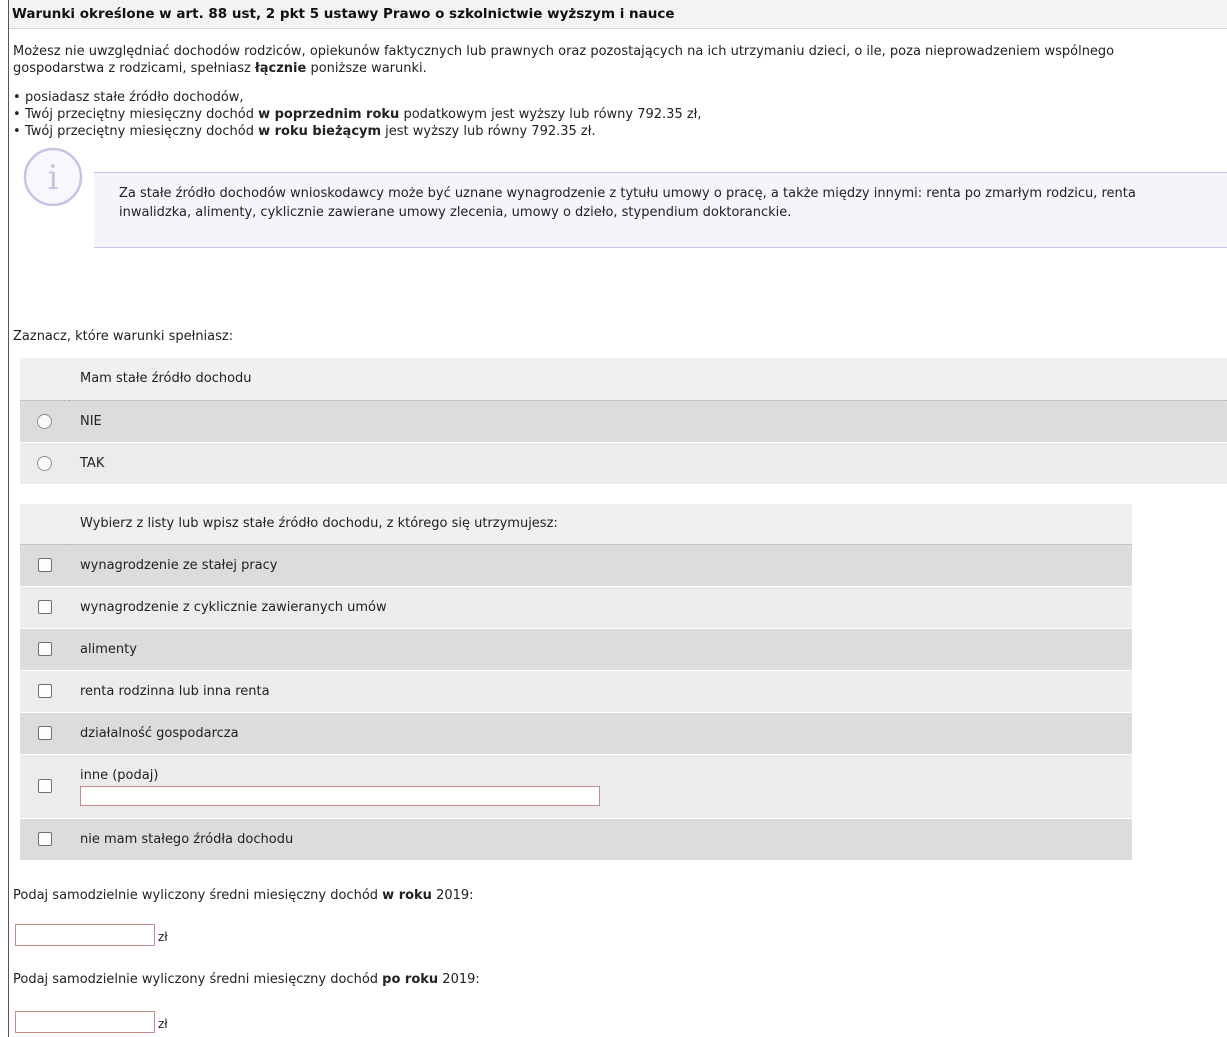 This screenshot has height=1037, width=1227. I want to click on radio-option-nie: NIE, so click(623, 421).